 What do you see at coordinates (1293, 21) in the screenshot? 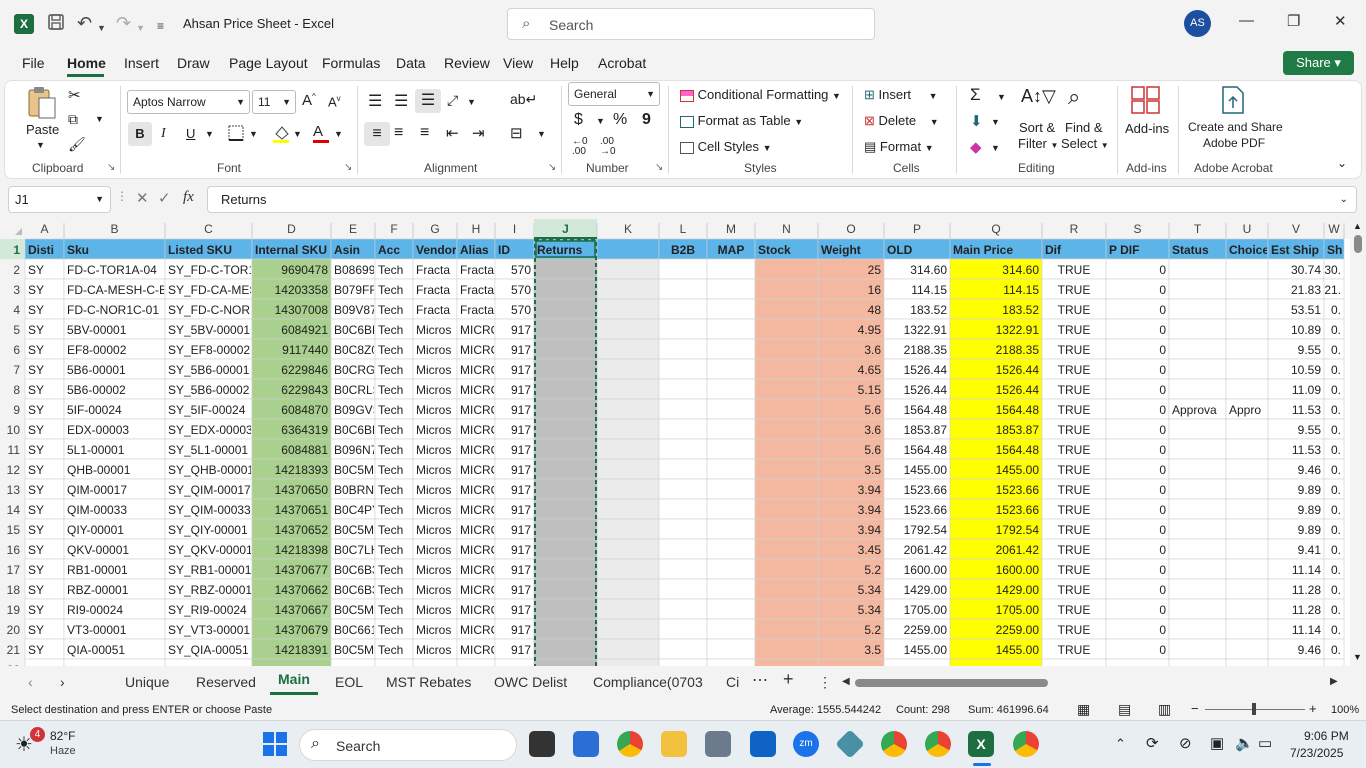
I see `maximize-icon: ❐` at bounding box center [1293, 21].